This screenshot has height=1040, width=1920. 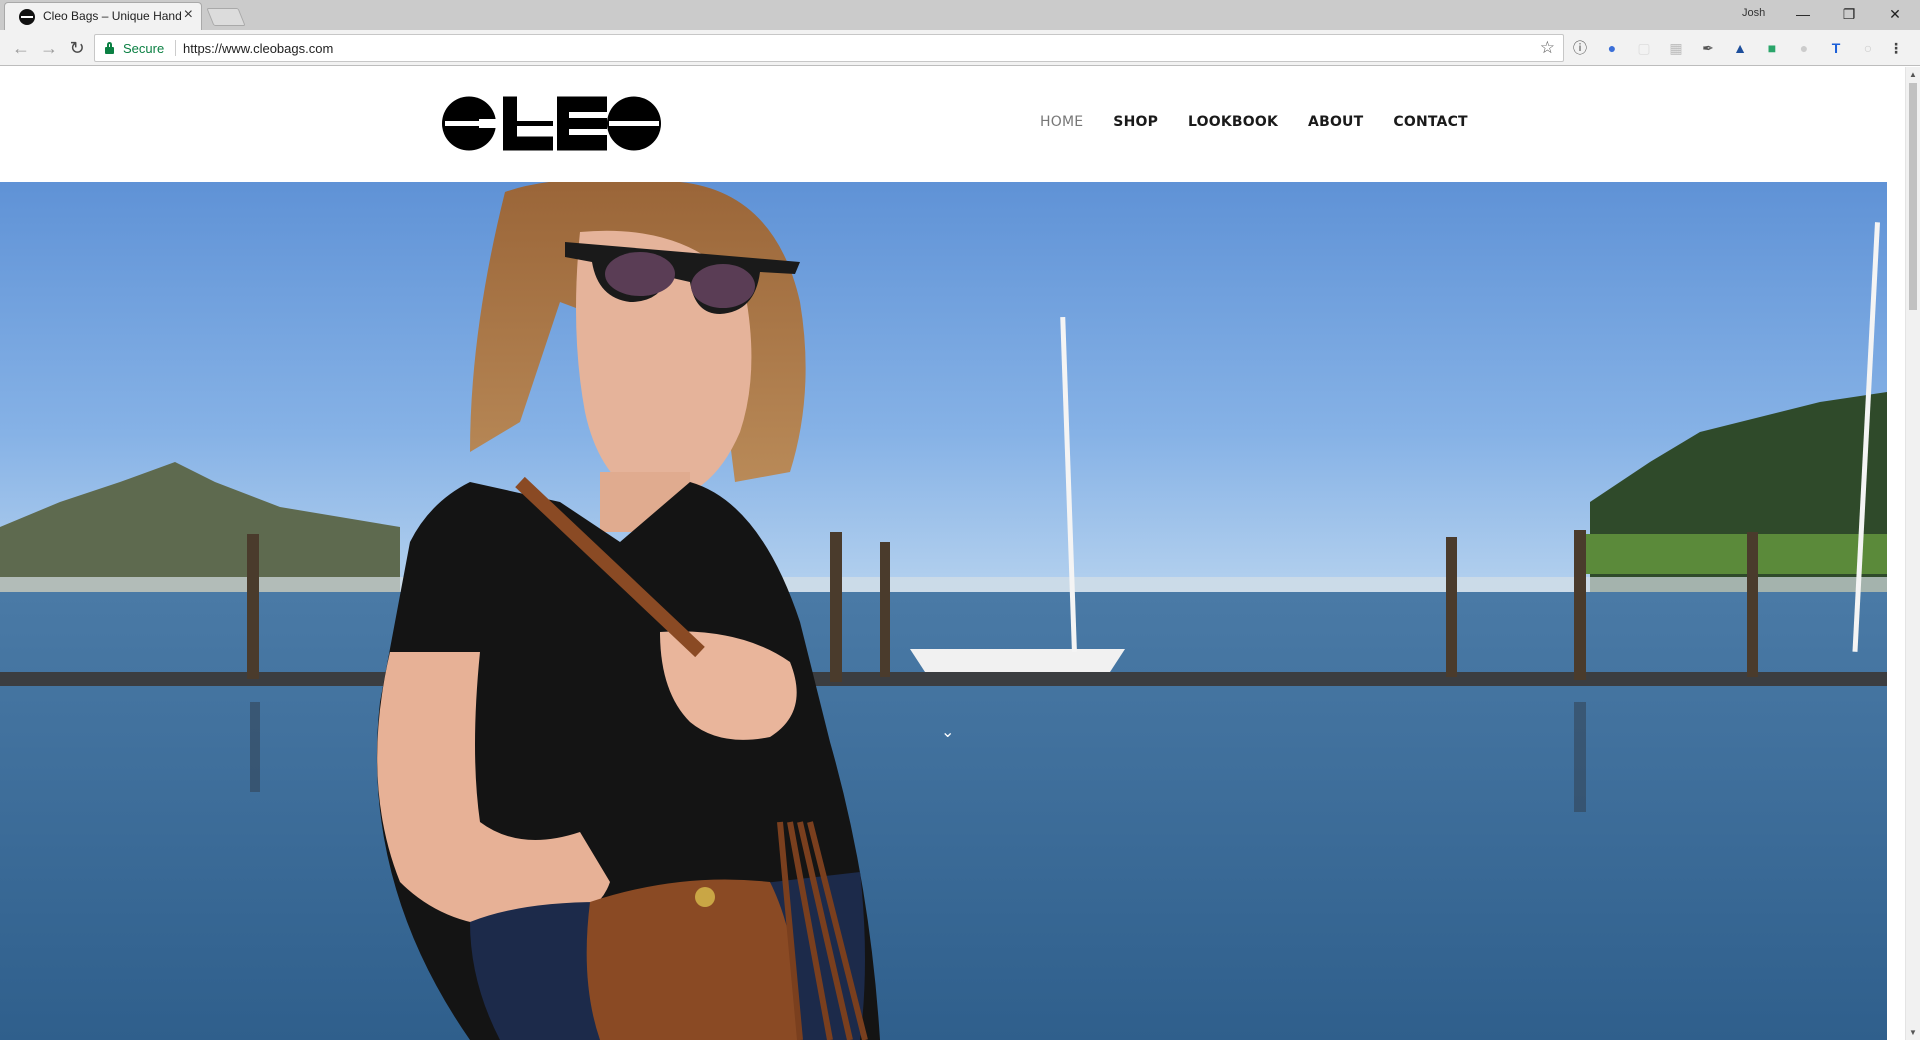 I want to click on chevron-down-icon: ⌄, so click(x=947, y=732).